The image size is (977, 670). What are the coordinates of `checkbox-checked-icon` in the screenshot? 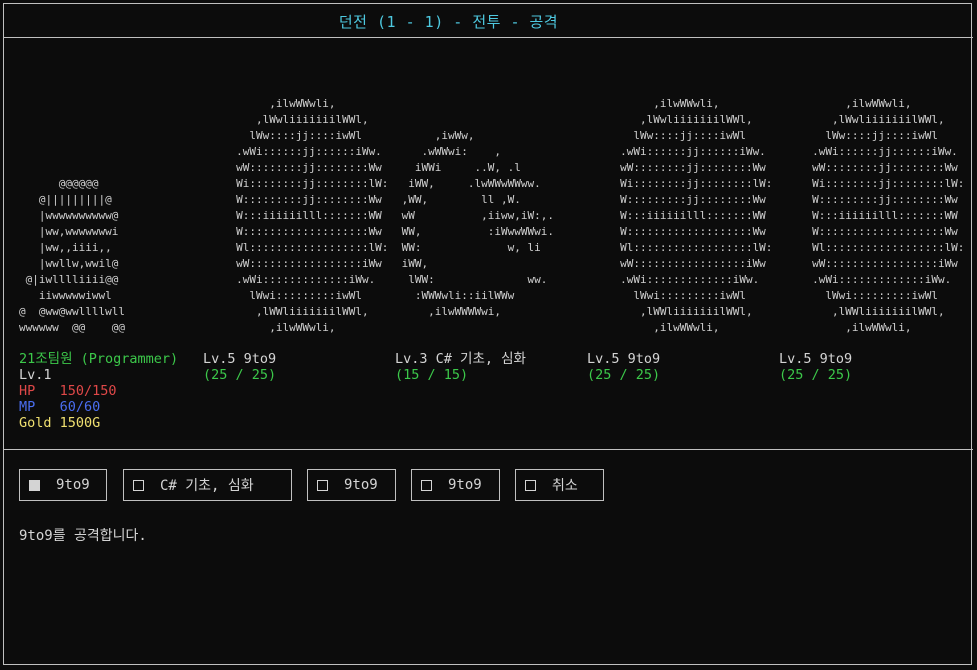 It's located at (34, 485).